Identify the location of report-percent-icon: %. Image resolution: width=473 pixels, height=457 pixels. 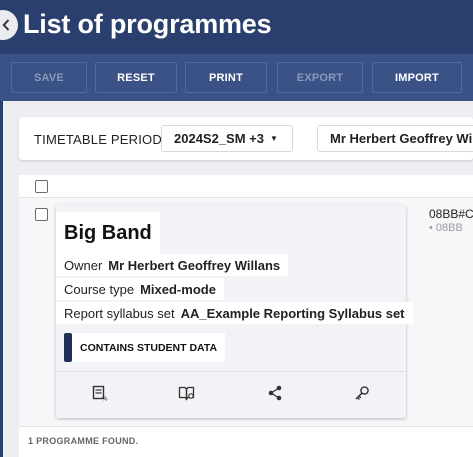
(100, 393).